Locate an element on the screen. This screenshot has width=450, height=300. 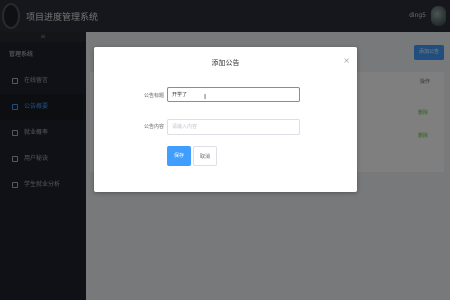
cancel-button: 取消 is located at coordinates (205, 156).